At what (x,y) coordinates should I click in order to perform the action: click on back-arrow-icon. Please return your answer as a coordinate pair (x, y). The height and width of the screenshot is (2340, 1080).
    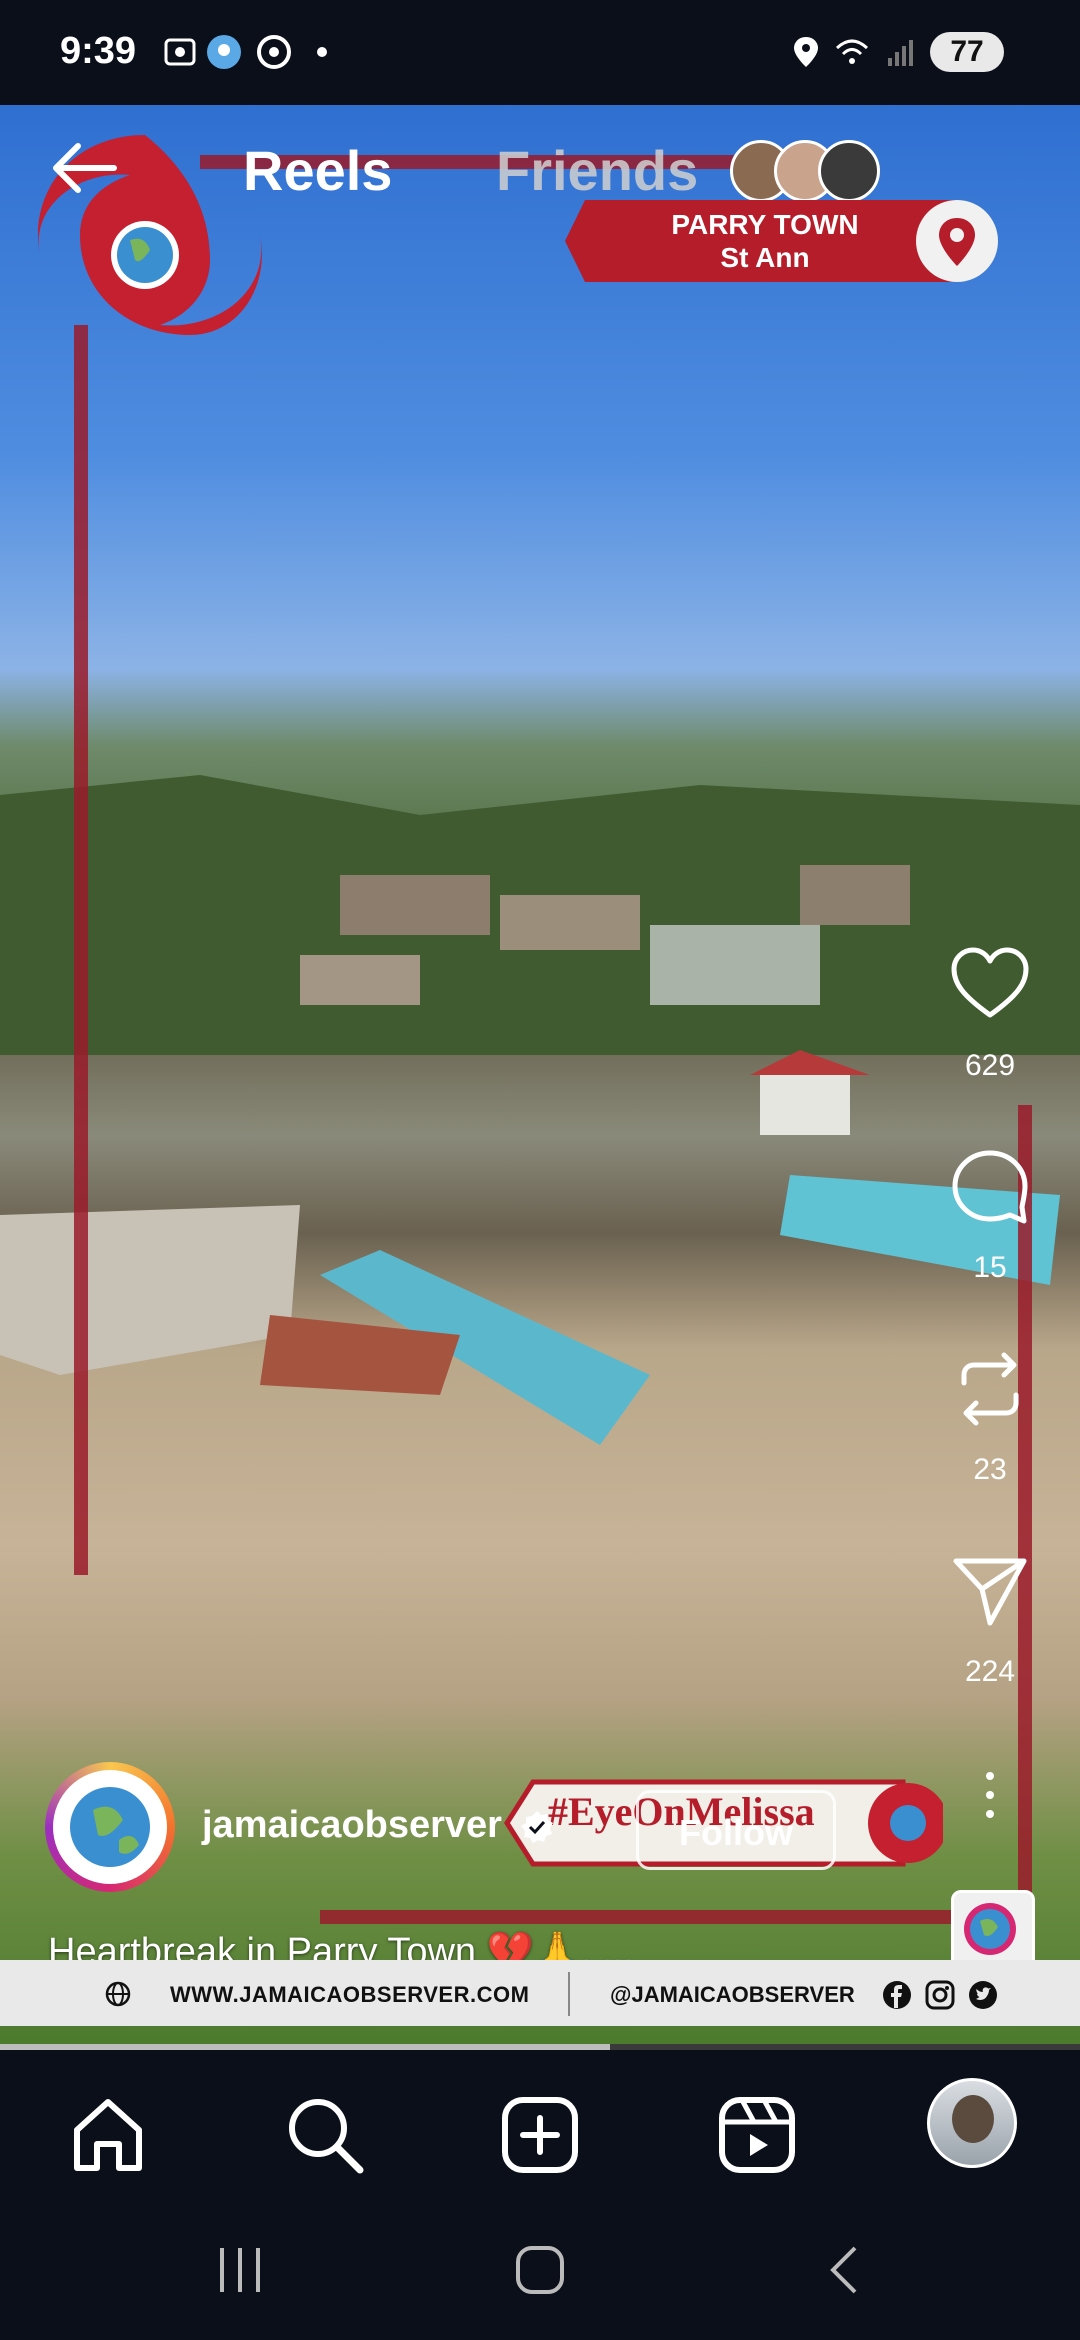
    Looking at the image, I should click on (83, 168).